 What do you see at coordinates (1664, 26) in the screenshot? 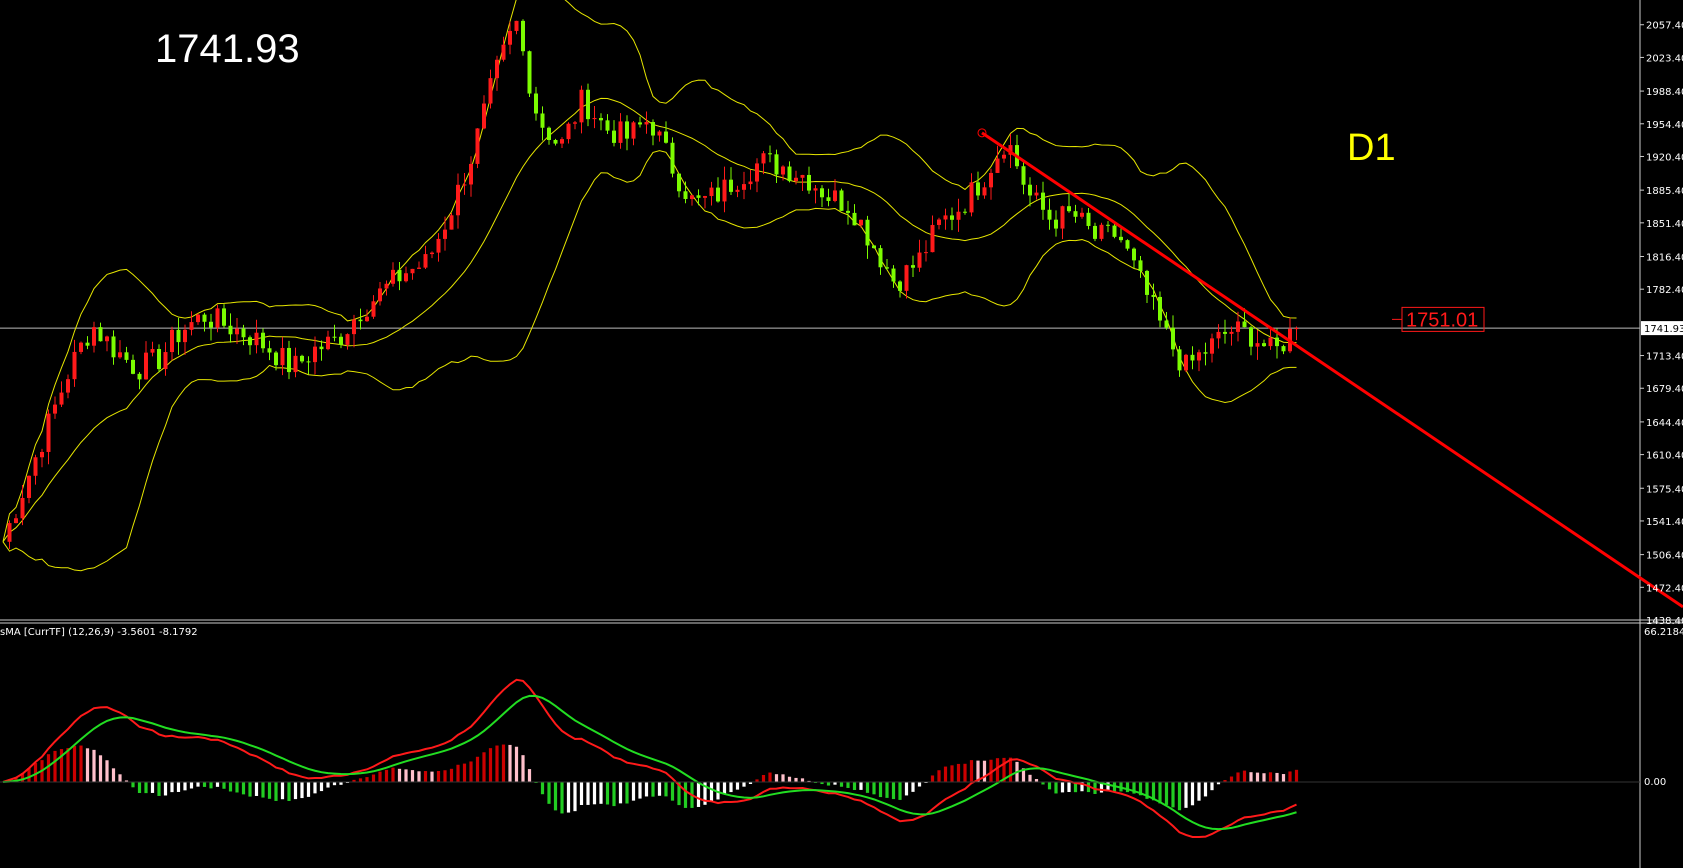
I see `price-tick-label: 2057.40` at bounding box center [1664, 26].